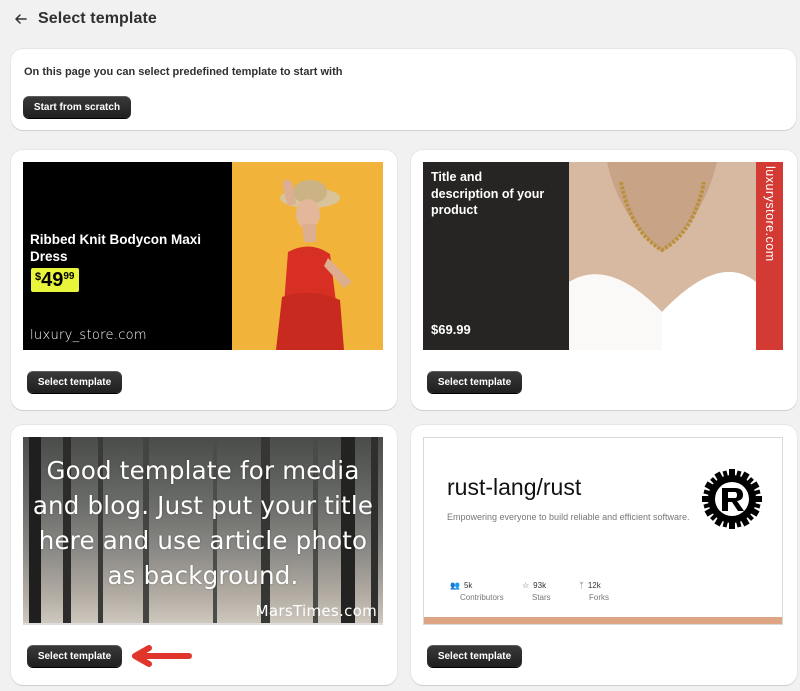 This screenshot has width=800, height=691. What do you see at coordinates (594, 585) in the screenshot?
I see `stat-value: 12k` at bounding box center [594, 585].